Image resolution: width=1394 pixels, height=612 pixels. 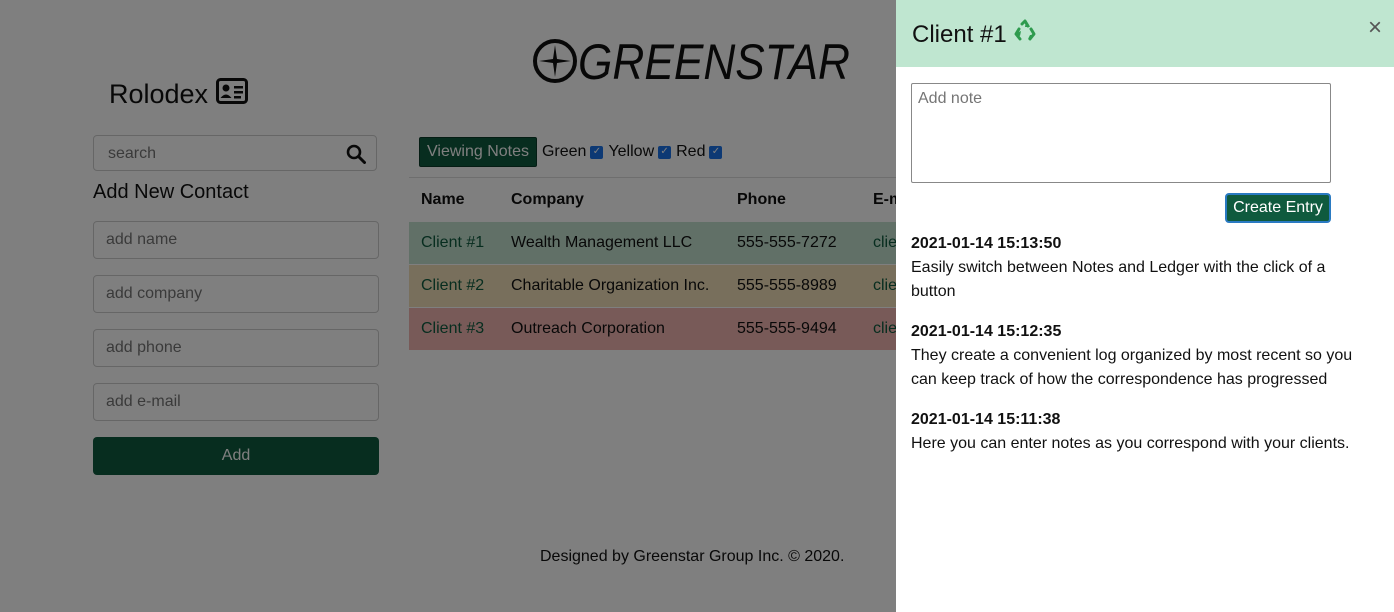 I want to click on note-timestamp: 2021-01-14 15:13:50, so click(x=986, y=243).